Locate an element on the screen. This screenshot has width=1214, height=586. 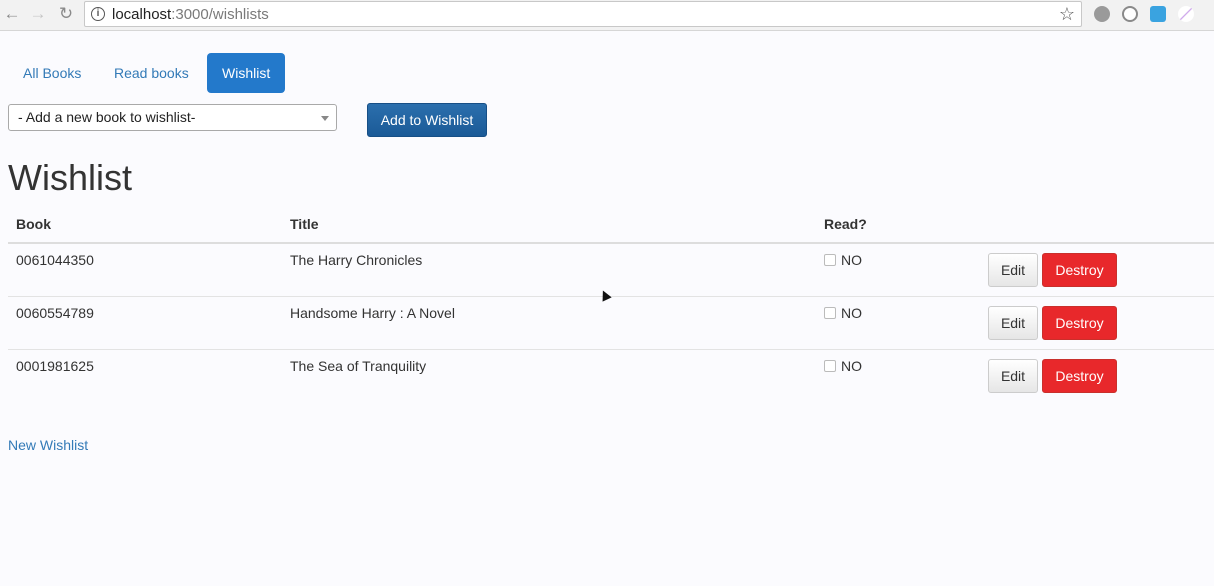
tab-all-books: All Books is located at coordinates (53, 73).